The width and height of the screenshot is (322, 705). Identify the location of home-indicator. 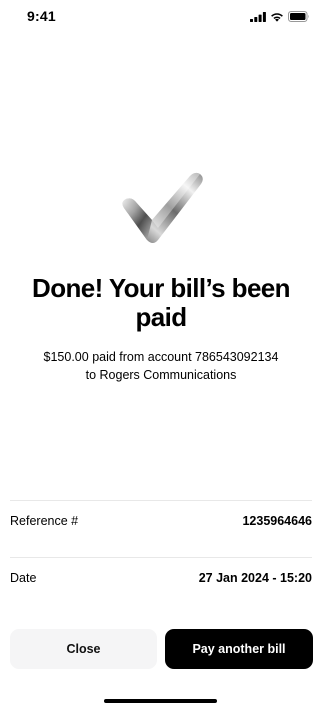
(160, 701).